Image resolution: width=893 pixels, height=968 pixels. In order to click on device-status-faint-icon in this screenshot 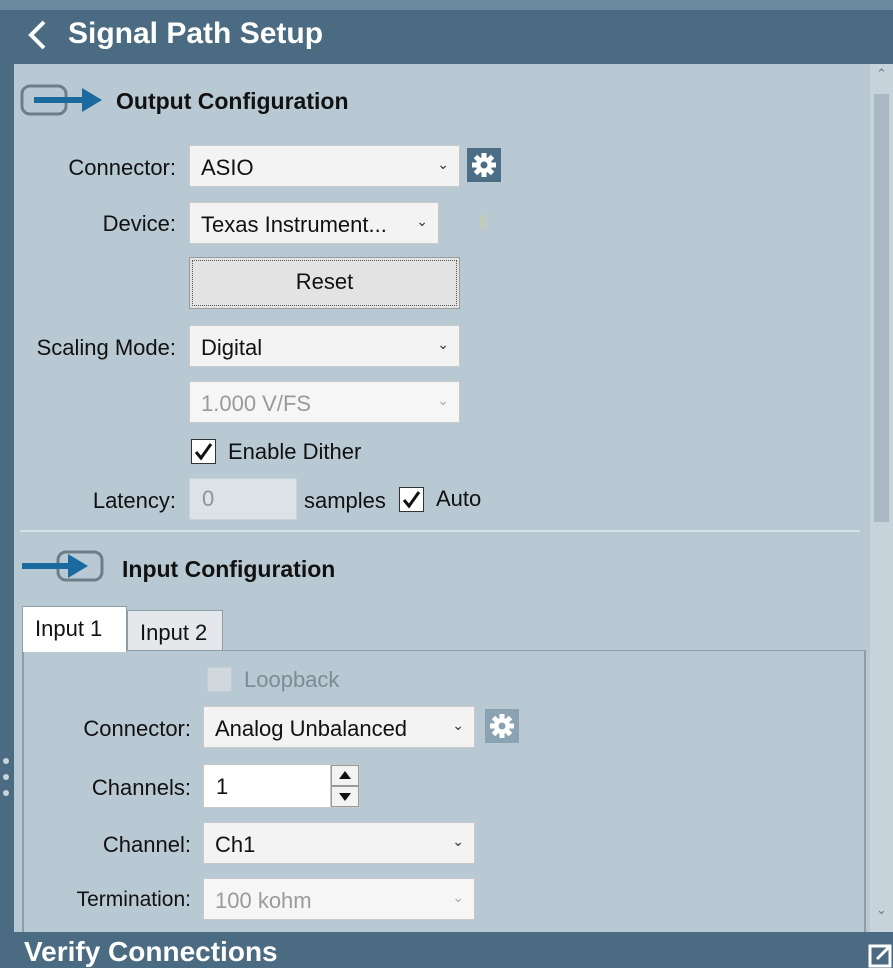, I will do `click(483, 222)`.